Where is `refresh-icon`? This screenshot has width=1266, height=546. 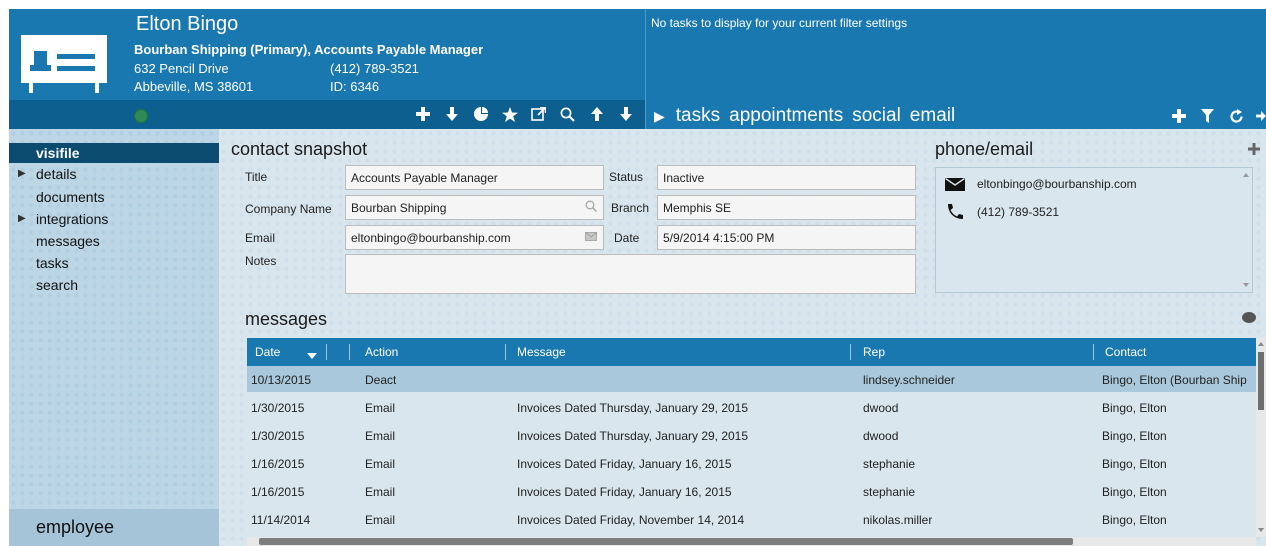 refresh-icon is located at coordinates (1236, 116).